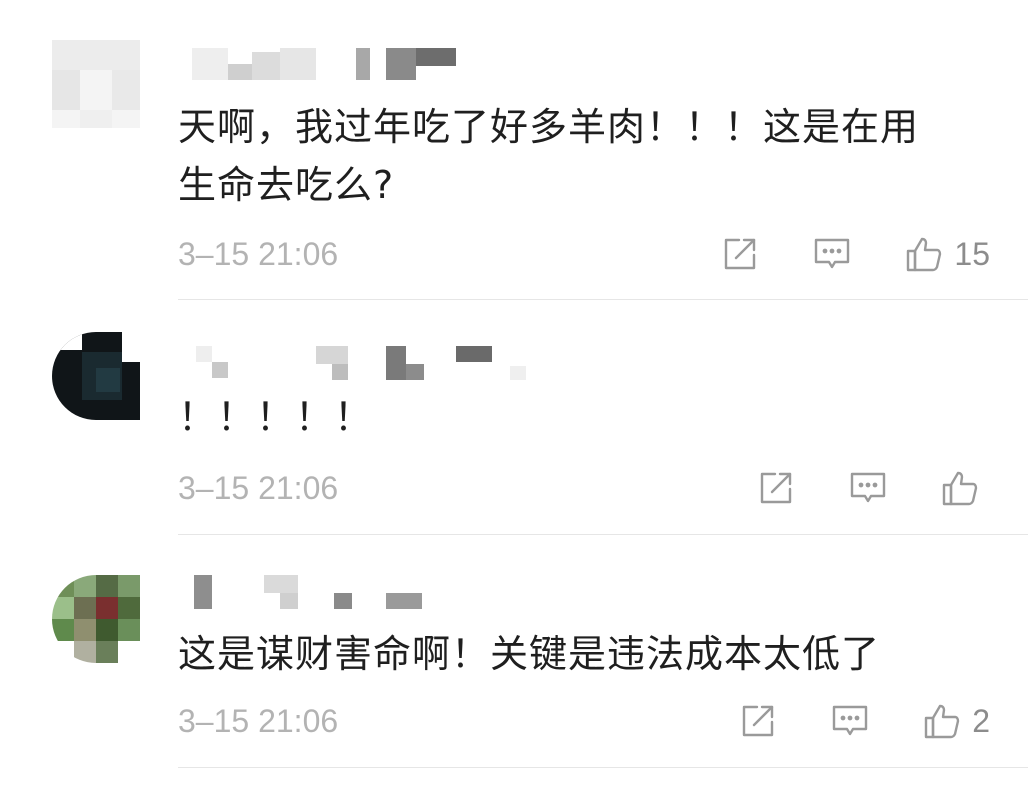  I want to click on like-button, so click(965, 488).